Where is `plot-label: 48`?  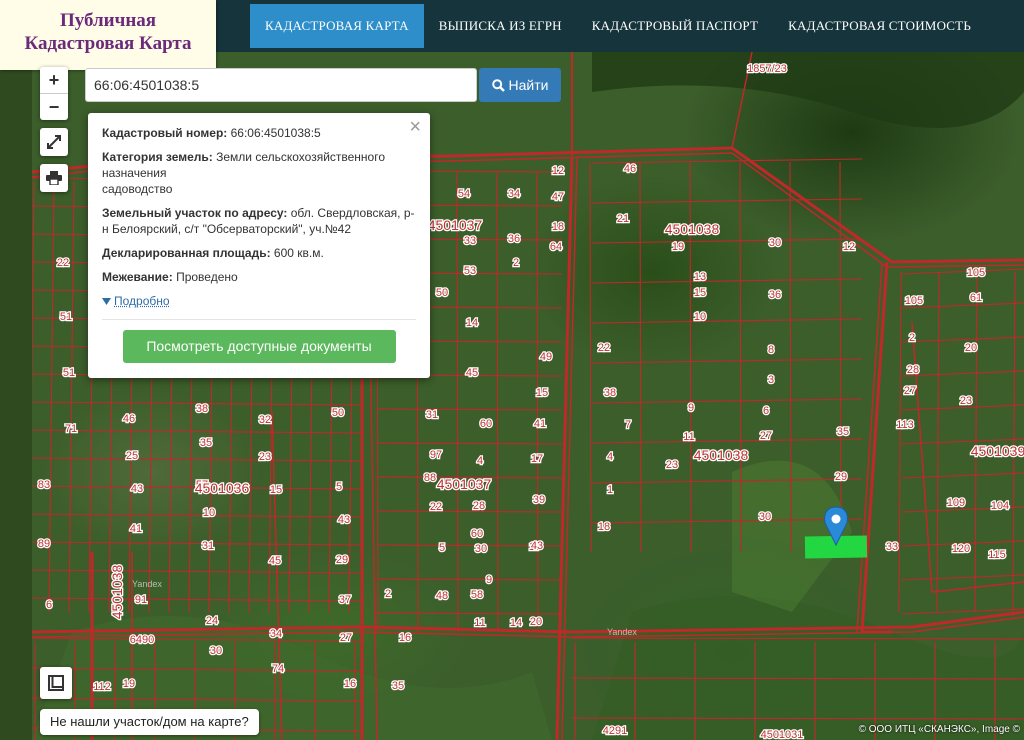 plot-label: 48 is located at coordinates (442, 596).